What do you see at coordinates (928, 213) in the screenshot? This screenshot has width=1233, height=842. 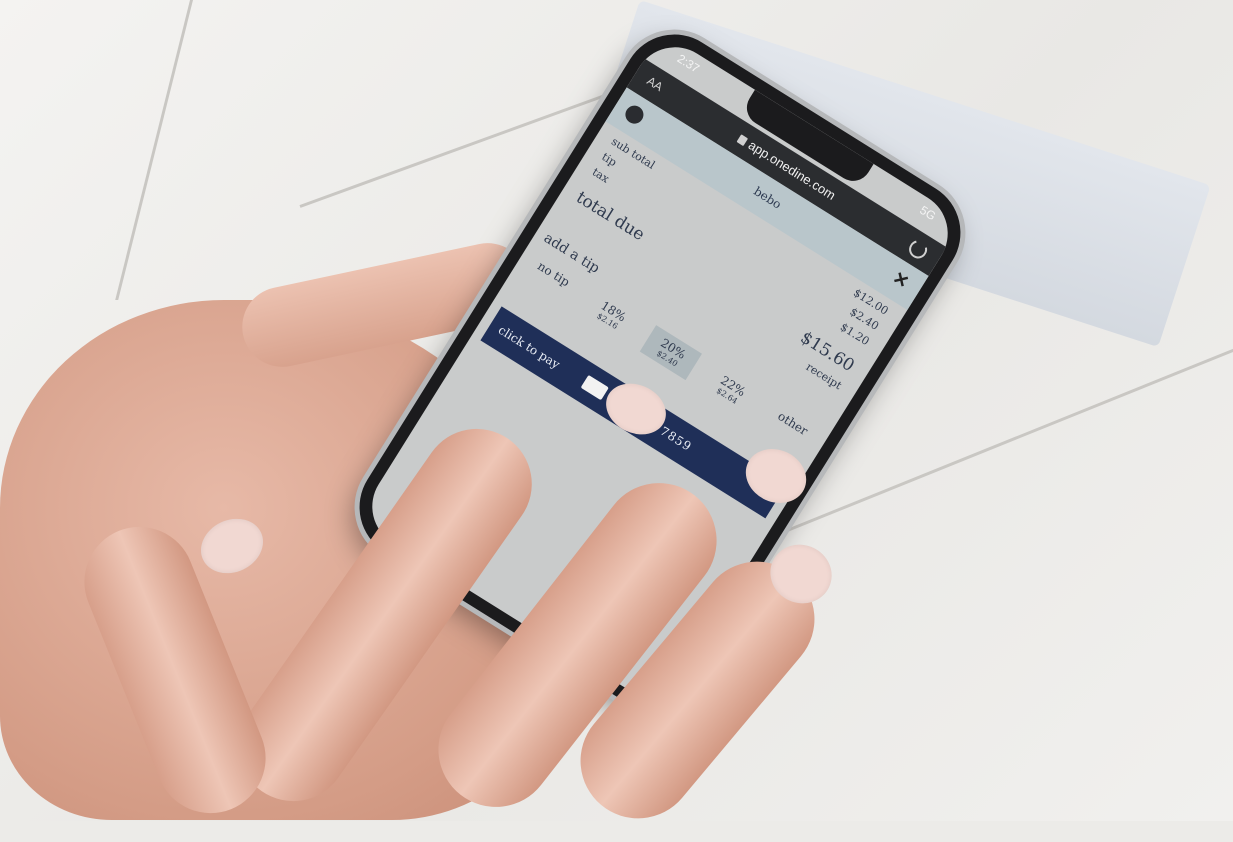 I see `network-indicator: 5G` at bounding box center [928, 213].